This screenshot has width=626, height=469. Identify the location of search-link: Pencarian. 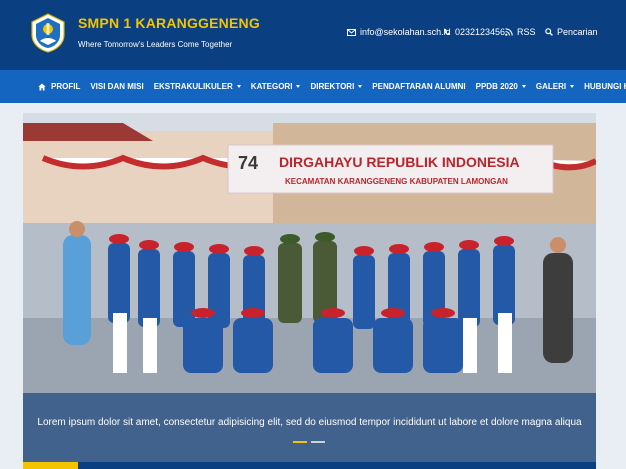
(571, 32).